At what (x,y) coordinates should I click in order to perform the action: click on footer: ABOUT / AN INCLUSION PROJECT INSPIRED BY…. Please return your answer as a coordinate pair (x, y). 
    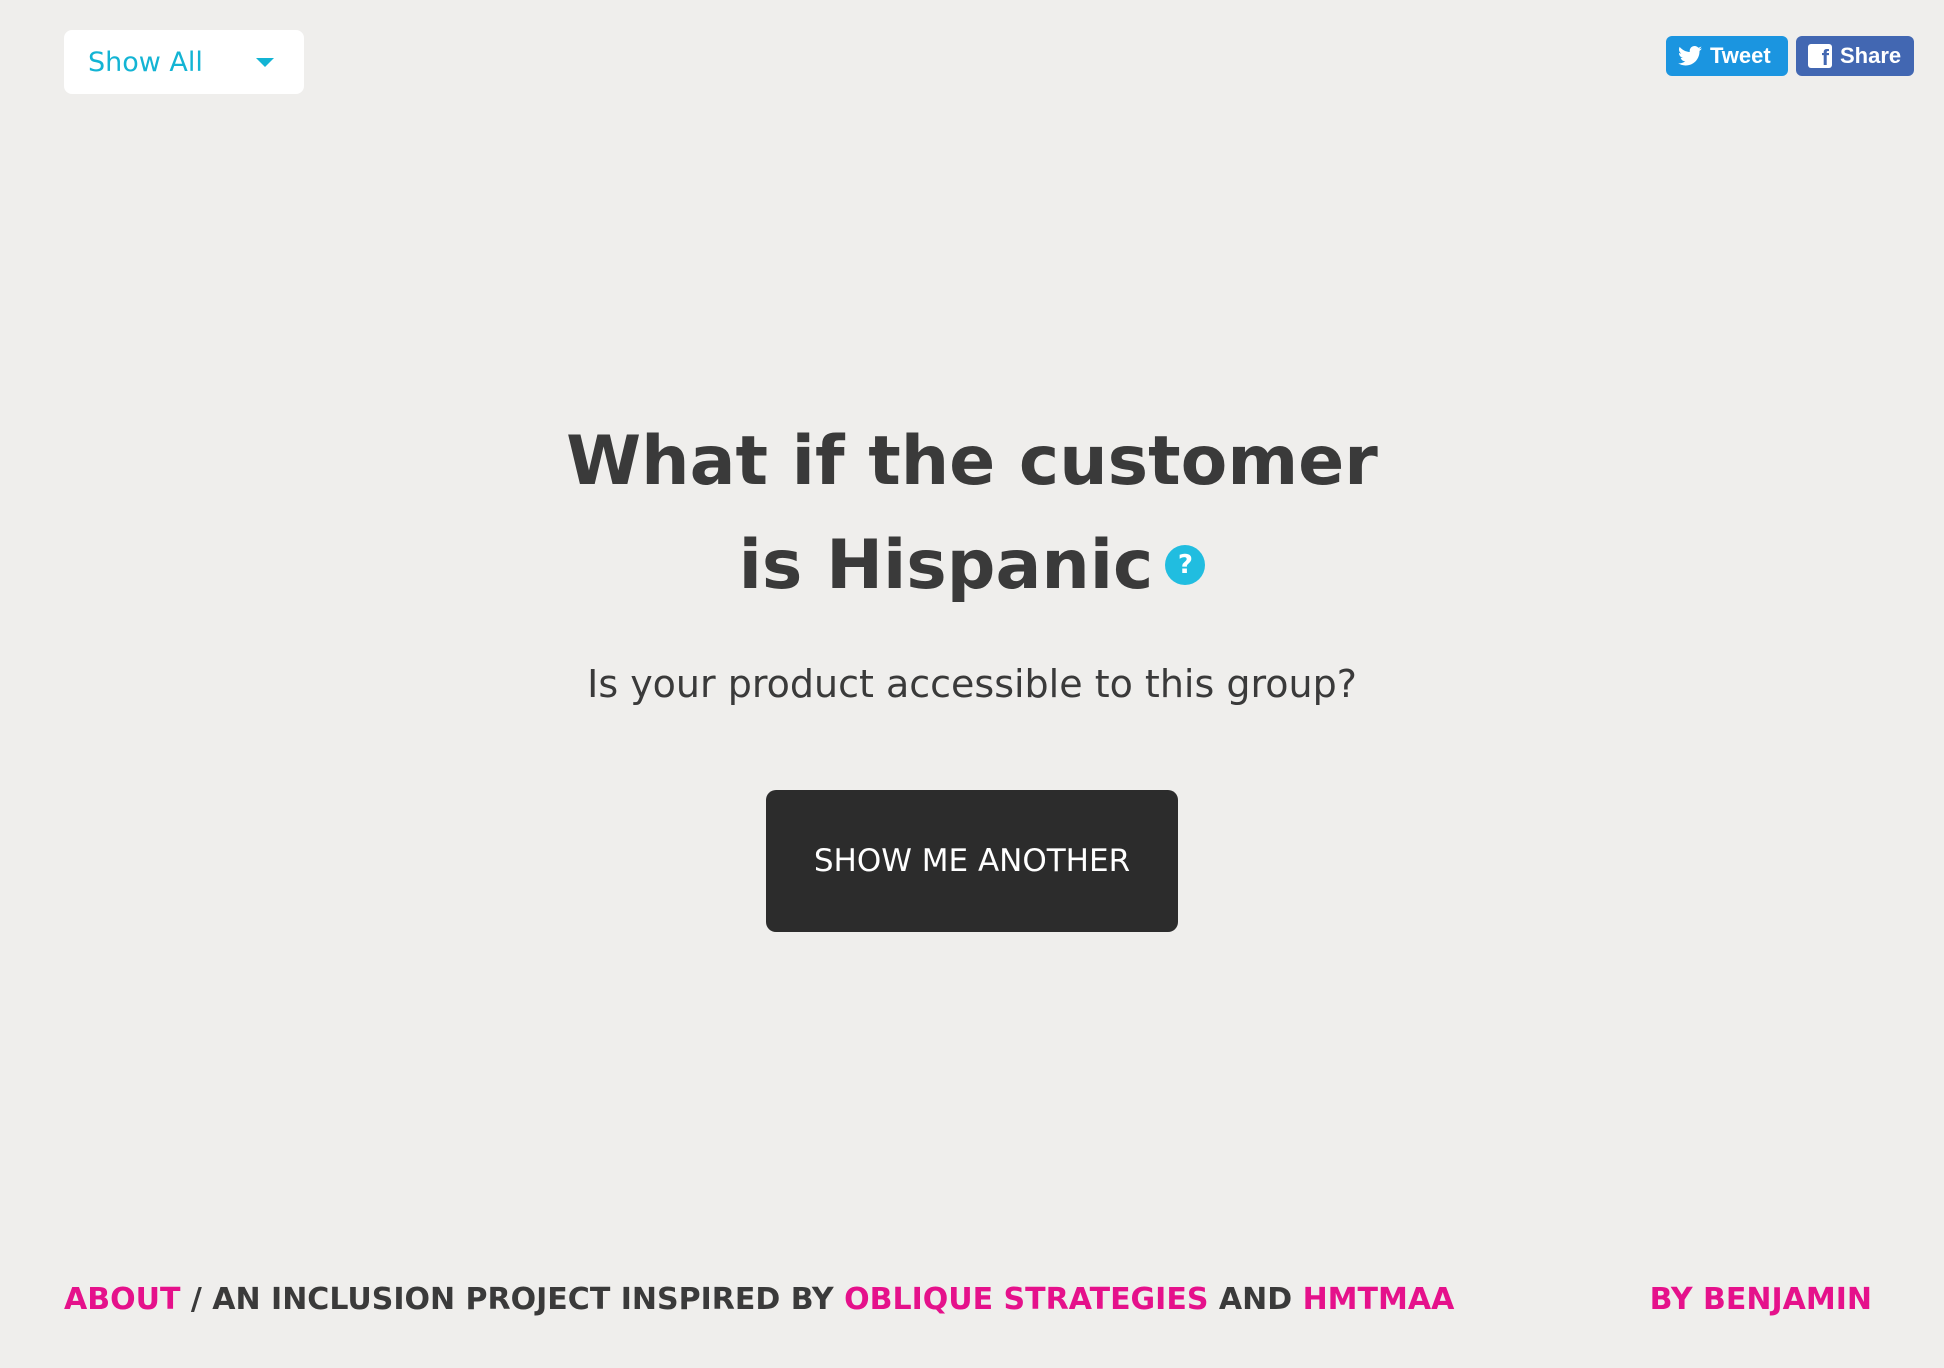
    Looking at the image, I should click on (968, 1299).